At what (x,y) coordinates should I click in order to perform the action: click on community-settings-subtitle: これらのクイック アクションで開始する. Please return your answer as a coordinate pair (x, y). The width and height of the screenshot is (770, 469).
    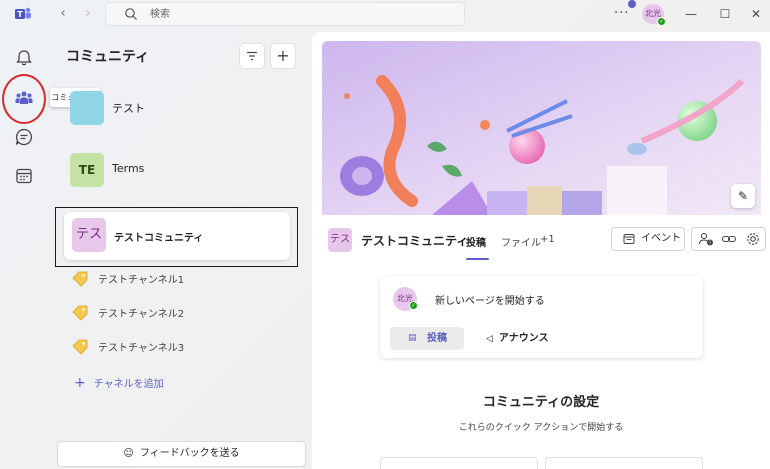
    Looking at the image, I should click on (541, 428).